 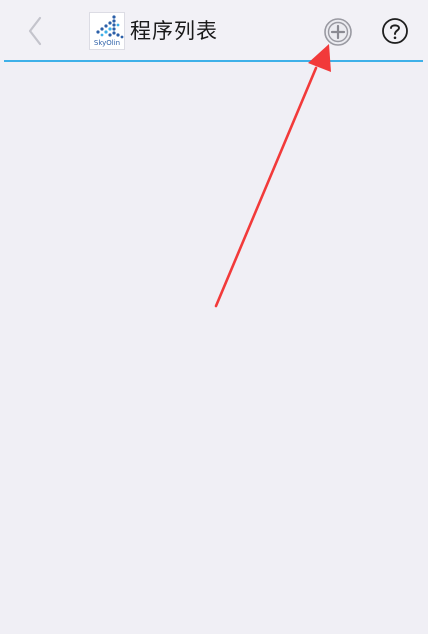 What do you see at coordinates (107, 43) in the screenshot?
I see `logo-text: SkyOlin` at bounding box center [107, 43].